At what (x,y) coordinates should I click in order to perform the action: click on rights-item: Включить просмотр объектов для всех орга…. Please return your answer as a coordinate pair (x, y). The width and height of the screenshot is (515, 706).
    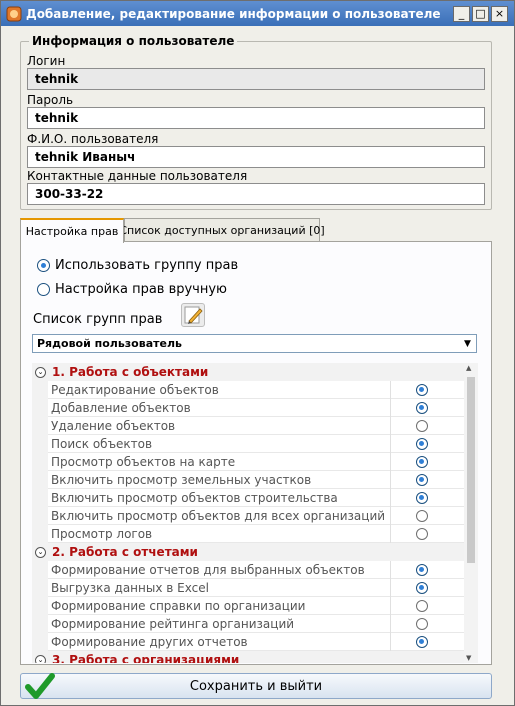
    Looking at the image, I should click on (253, 515).